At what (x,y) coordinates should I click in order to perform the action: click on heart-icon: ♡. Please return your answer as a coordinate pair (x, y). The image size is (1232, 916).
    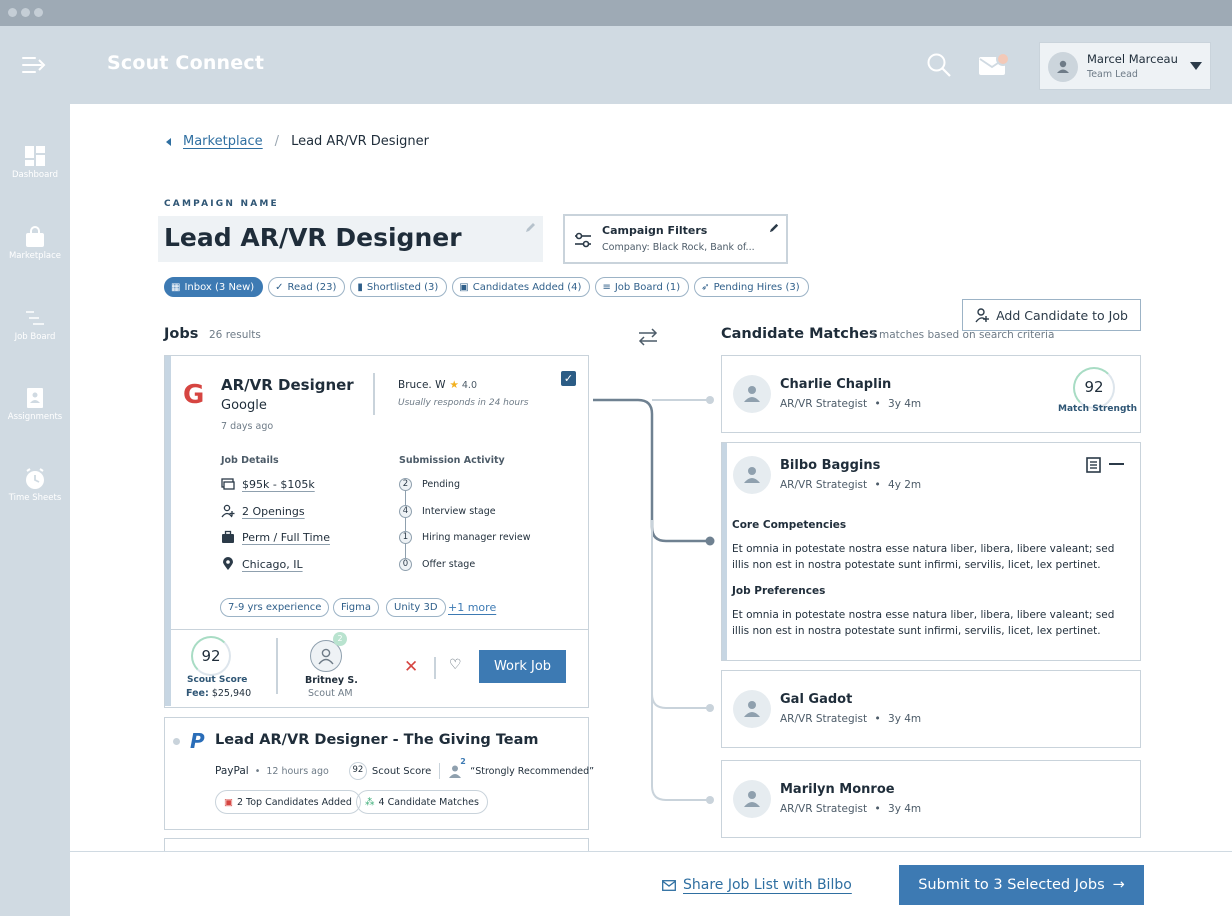
    Looking at the image, I should click on (455, 665).